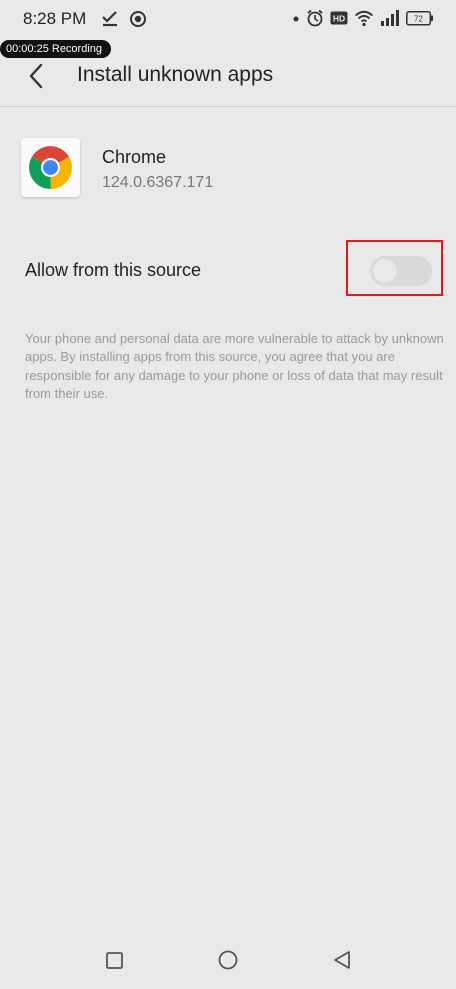 The width and height of the screenshot is (456, 989). Describe the element at coordinates (138, 21) in the screenshot. I see `screen-record-icon` at that location.